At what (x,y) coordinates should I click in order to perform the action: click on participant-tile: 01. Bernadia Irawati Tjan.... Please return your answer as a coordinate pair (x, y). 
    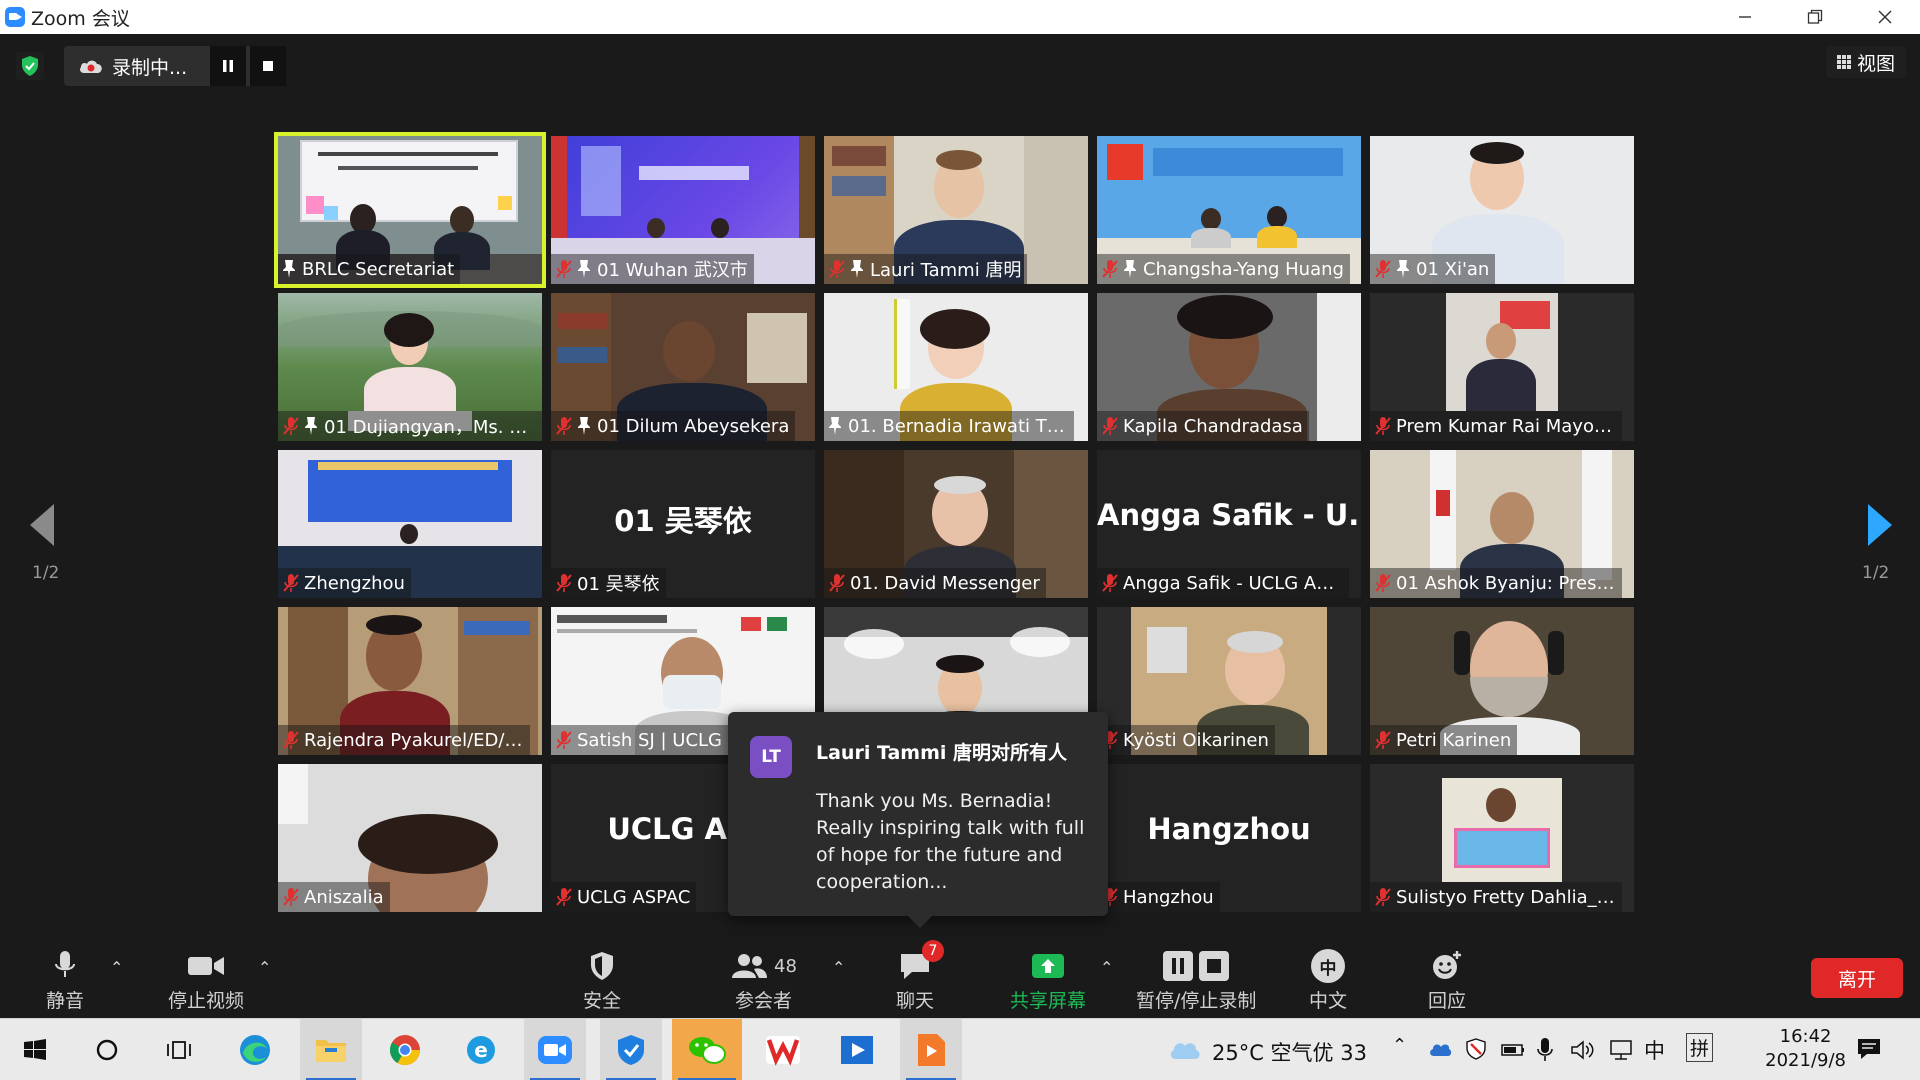
    Looking at the image, I should click on (956, 367).